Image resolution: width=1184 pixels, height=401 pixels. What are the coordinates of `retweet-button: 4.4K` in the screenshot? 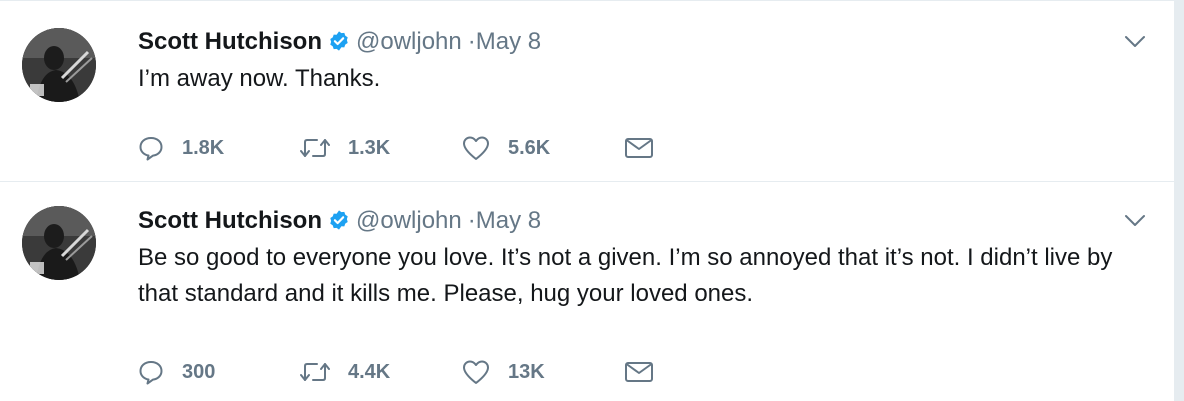 It's located at (381, 372).